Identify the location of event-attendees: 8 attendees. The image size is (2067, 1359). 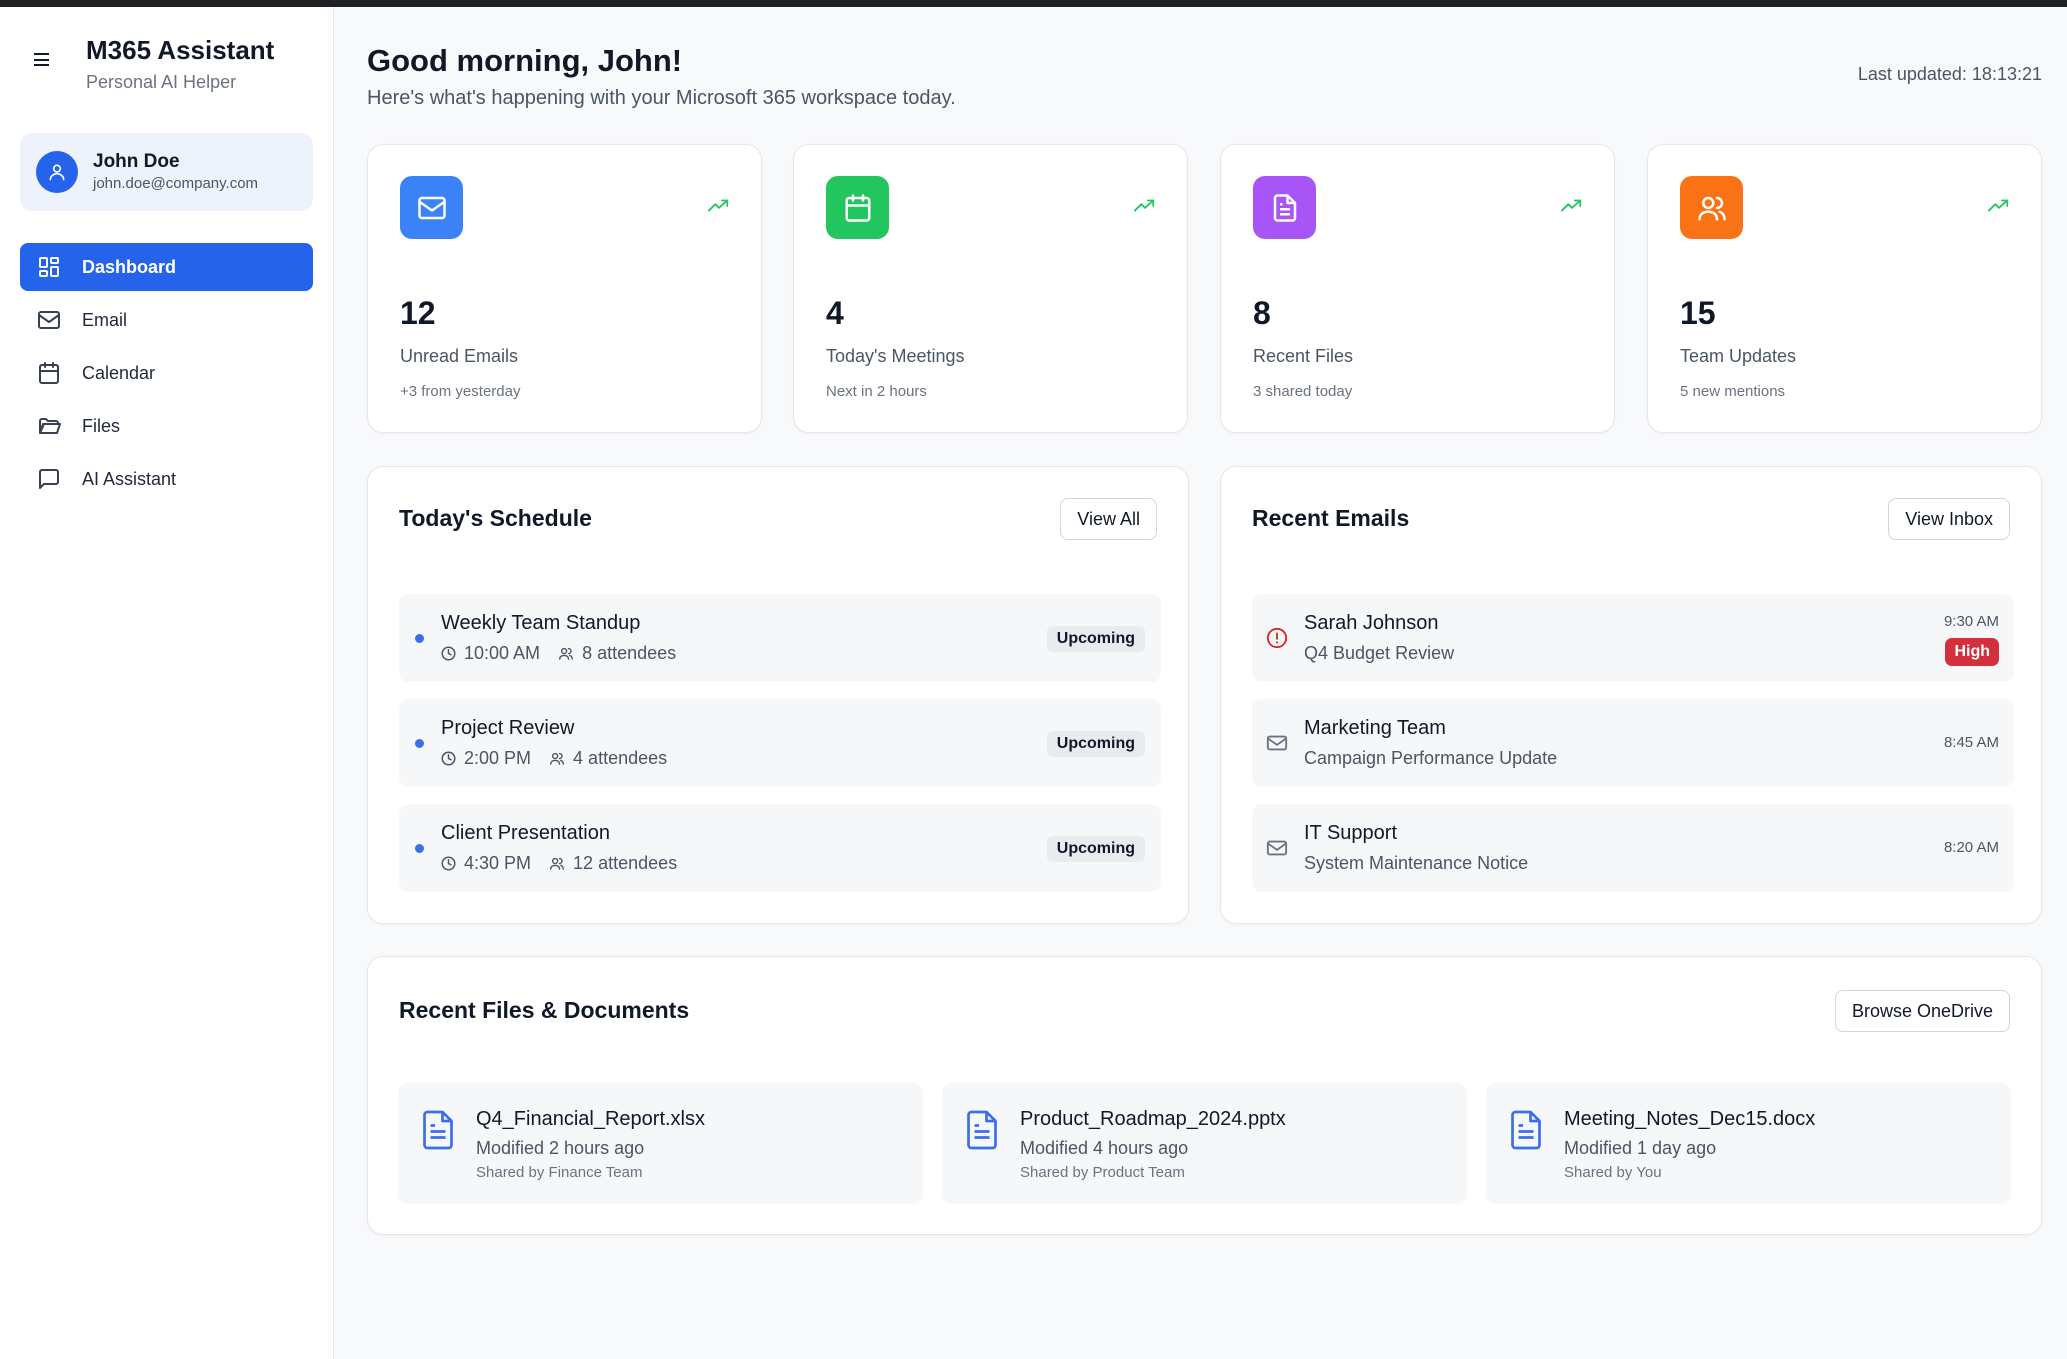
(629, 653).